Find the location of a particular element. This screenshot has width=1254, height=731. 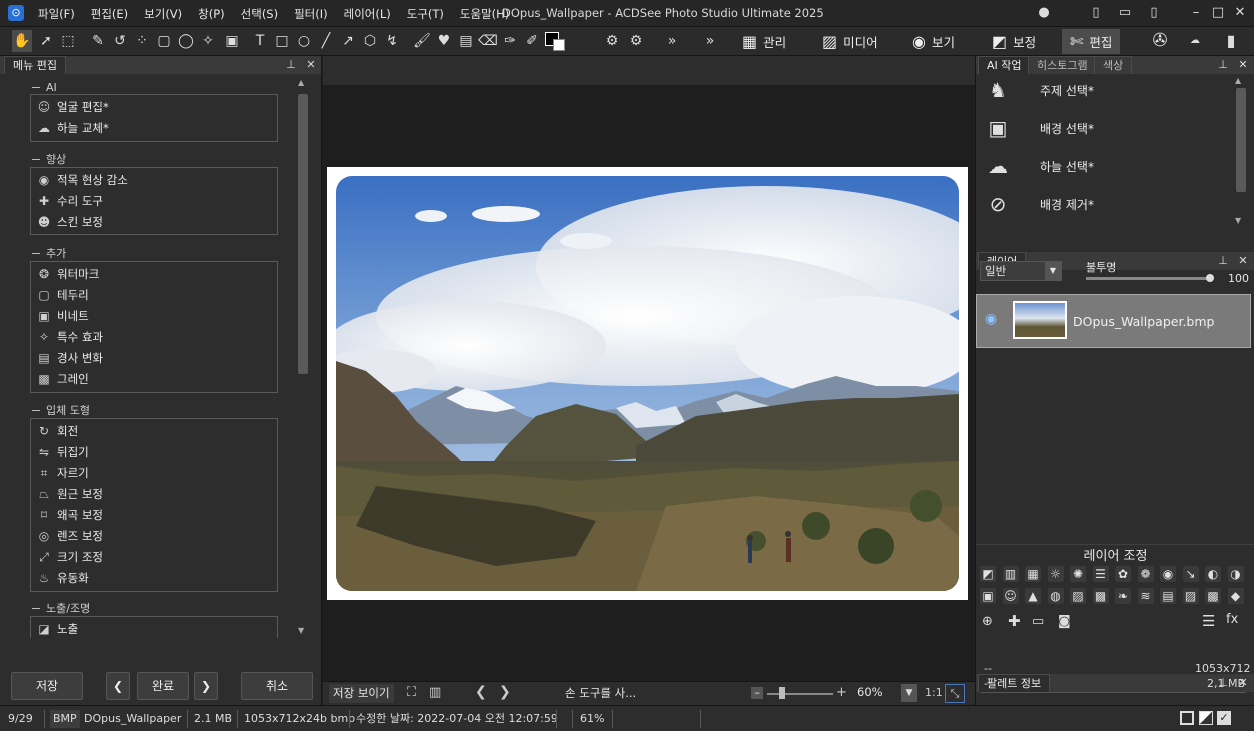

heal-brush-icon: ♥ is located at coordinates (444, 41).